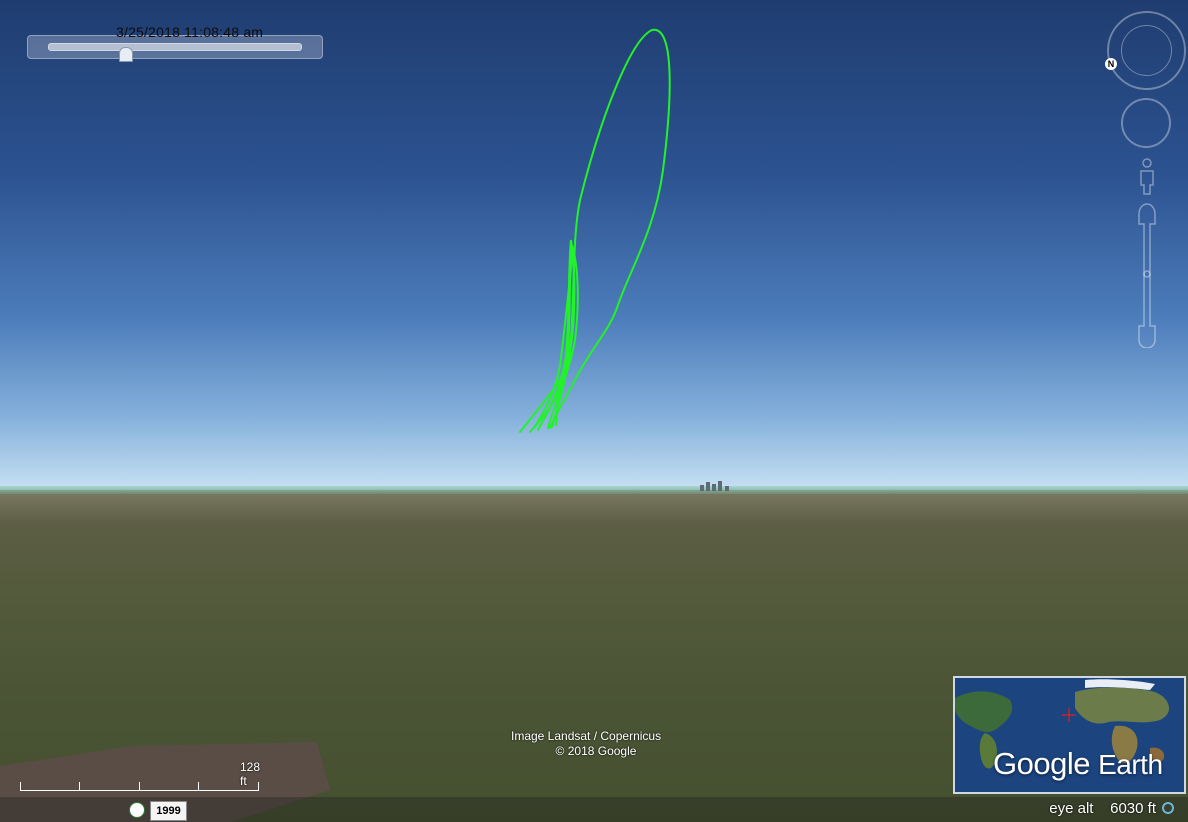  Describe the element at coordinates (1168, 808) in the screenshot. I see `streaming-indicator-icon` at that location.